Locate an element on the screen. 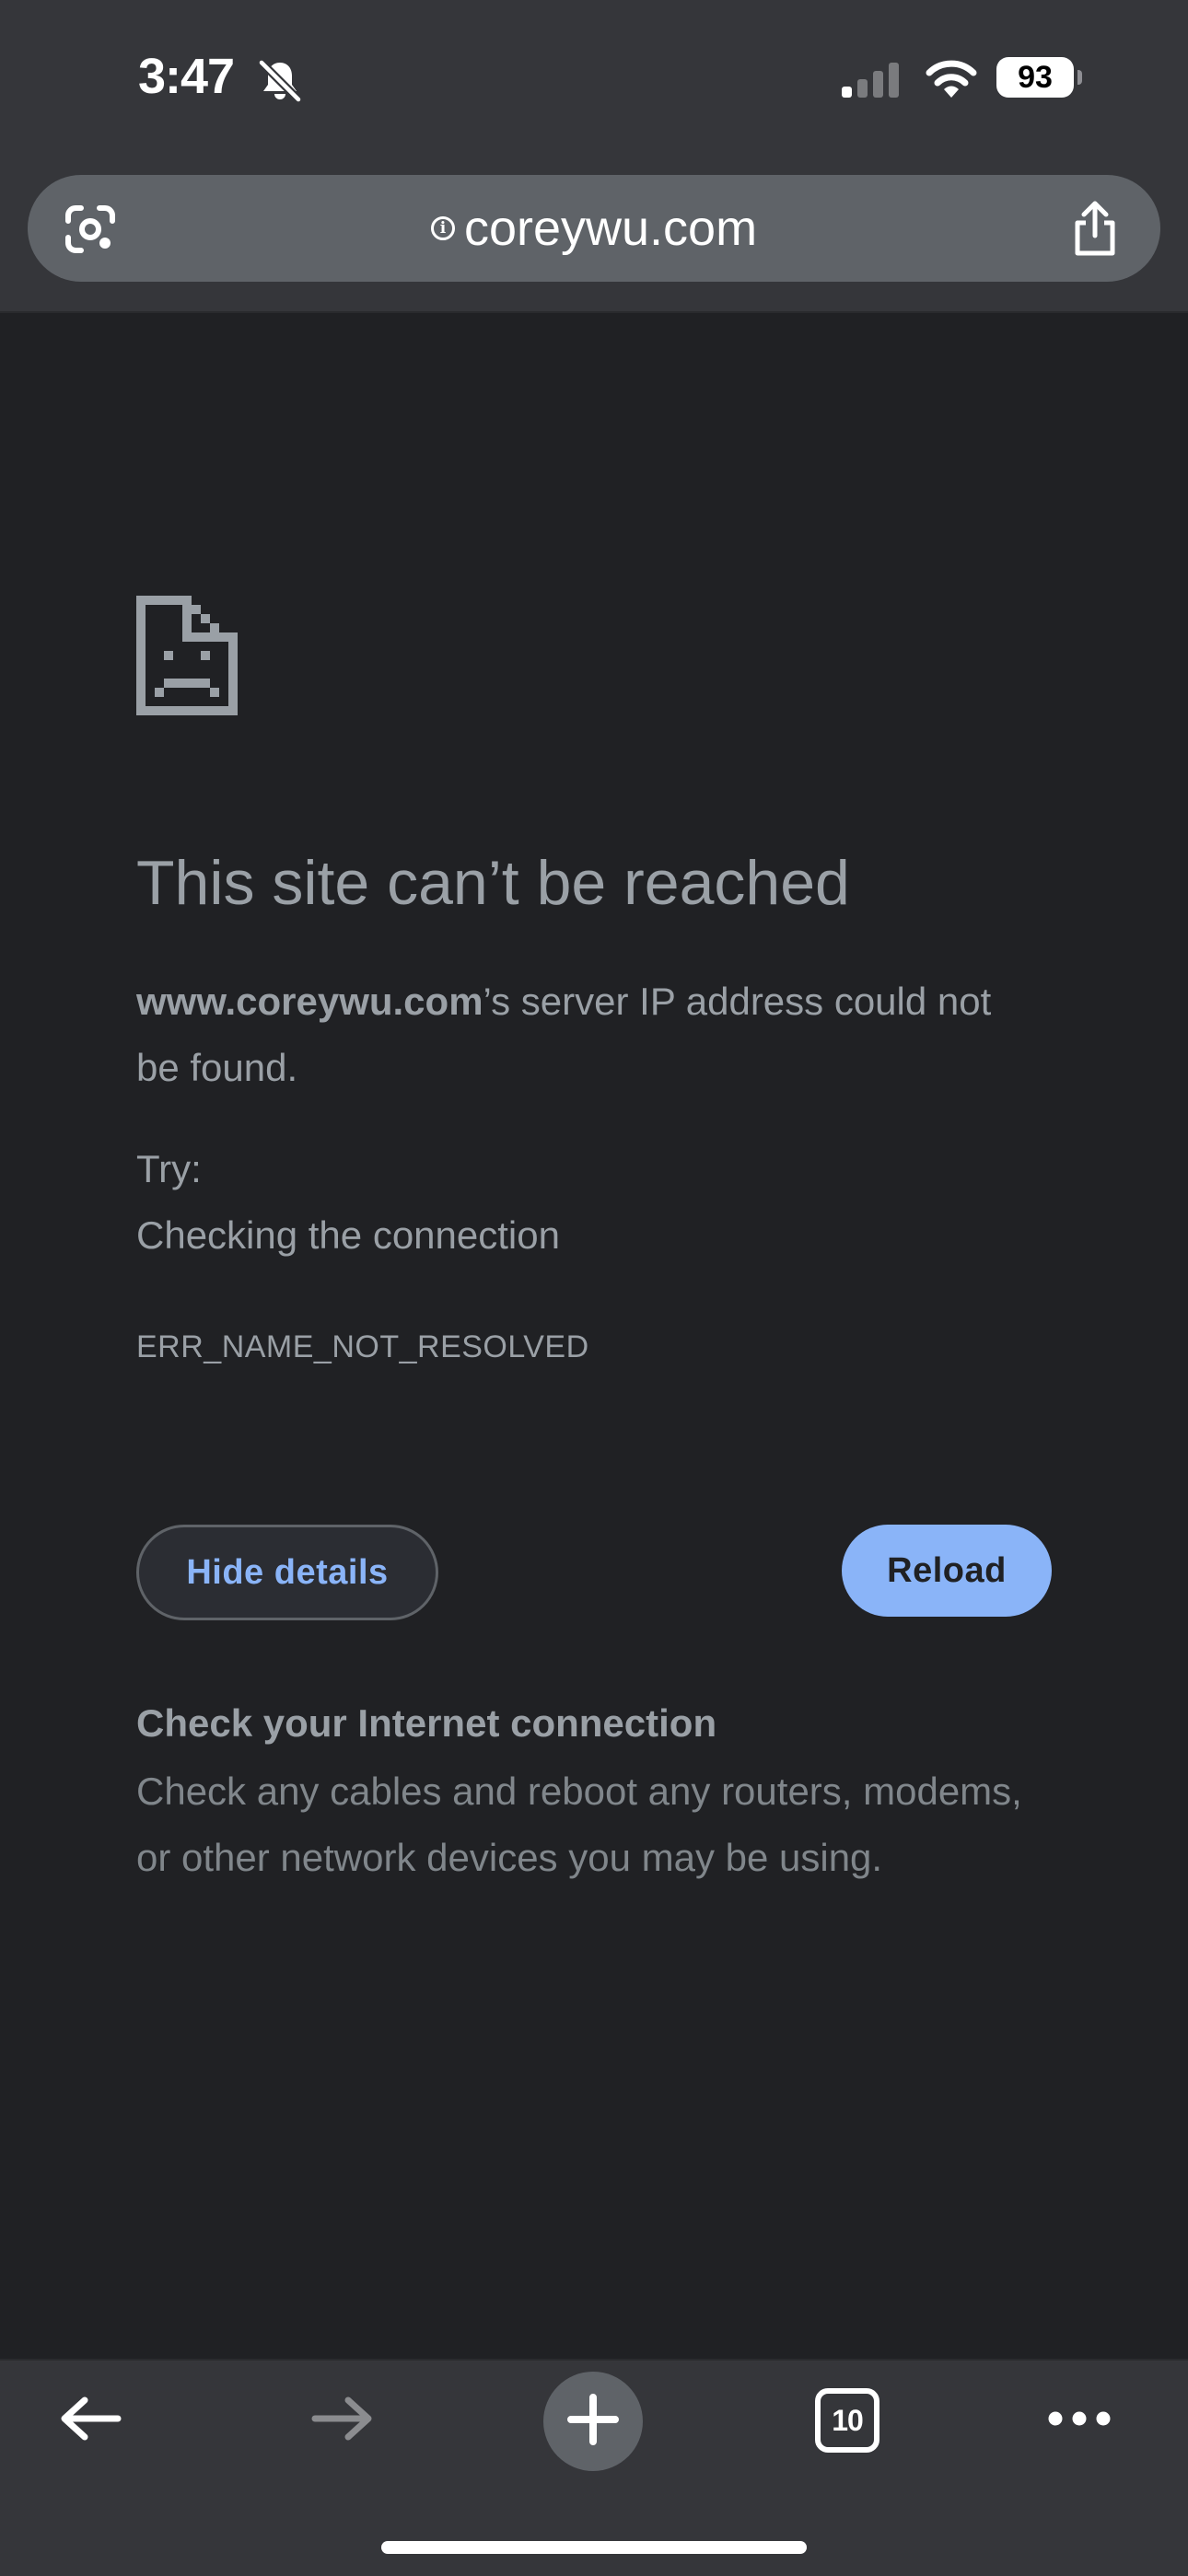 This screenshot has height=2576, width=1188. battery-level: 93 is located at coordinates (1035, 77).